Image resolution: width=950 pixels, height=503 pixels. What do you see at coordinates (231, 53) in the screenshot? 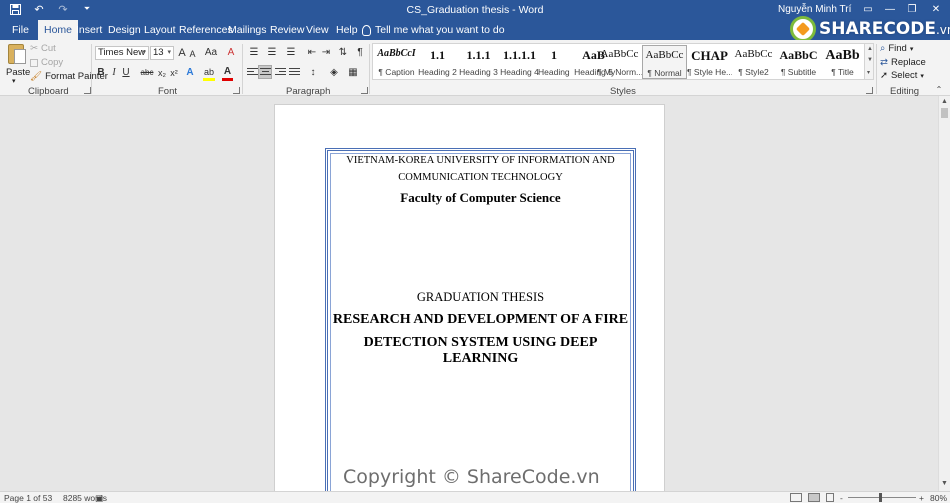
I see `clear-formatting-button: A` at bounding box center [231, 53].